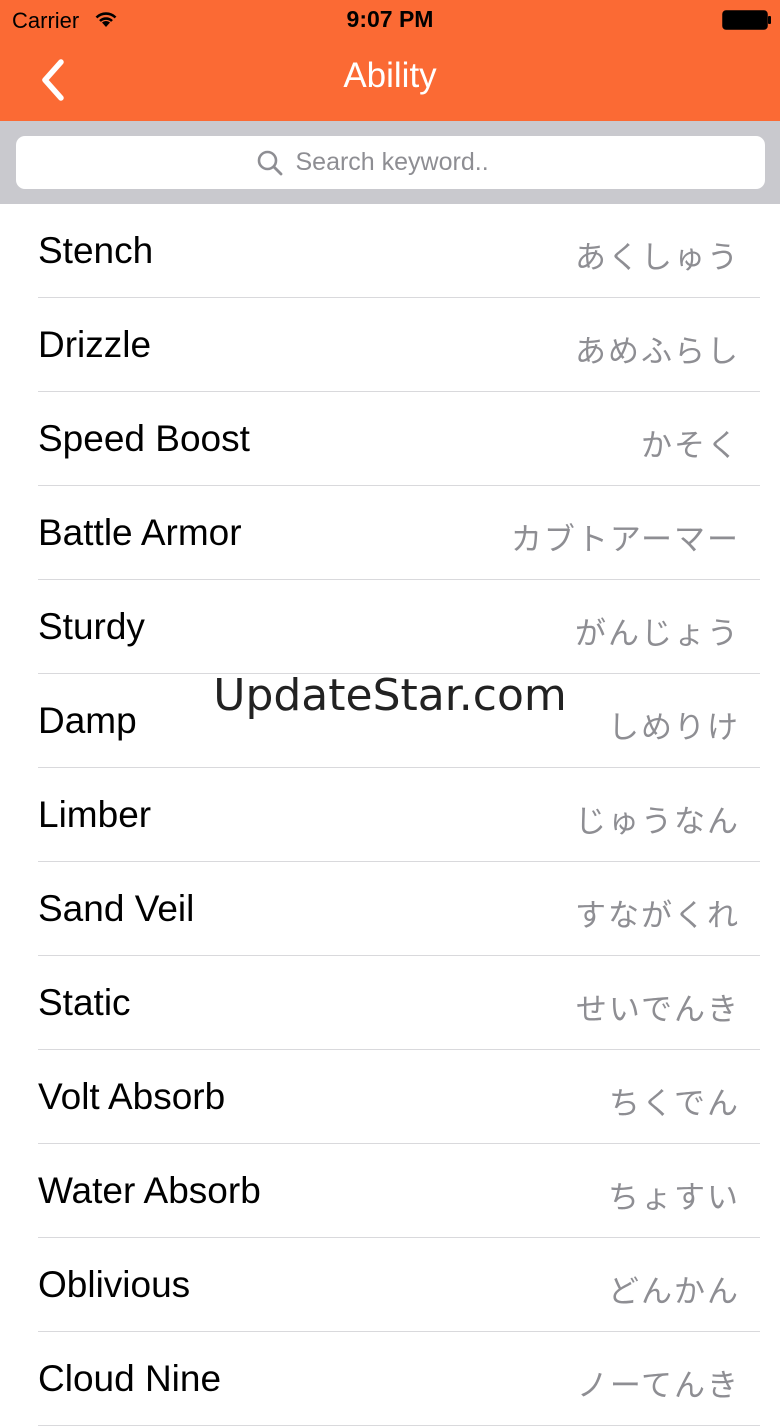  I want to click on list-item: Limber じゅうなん, so click(390, 815).